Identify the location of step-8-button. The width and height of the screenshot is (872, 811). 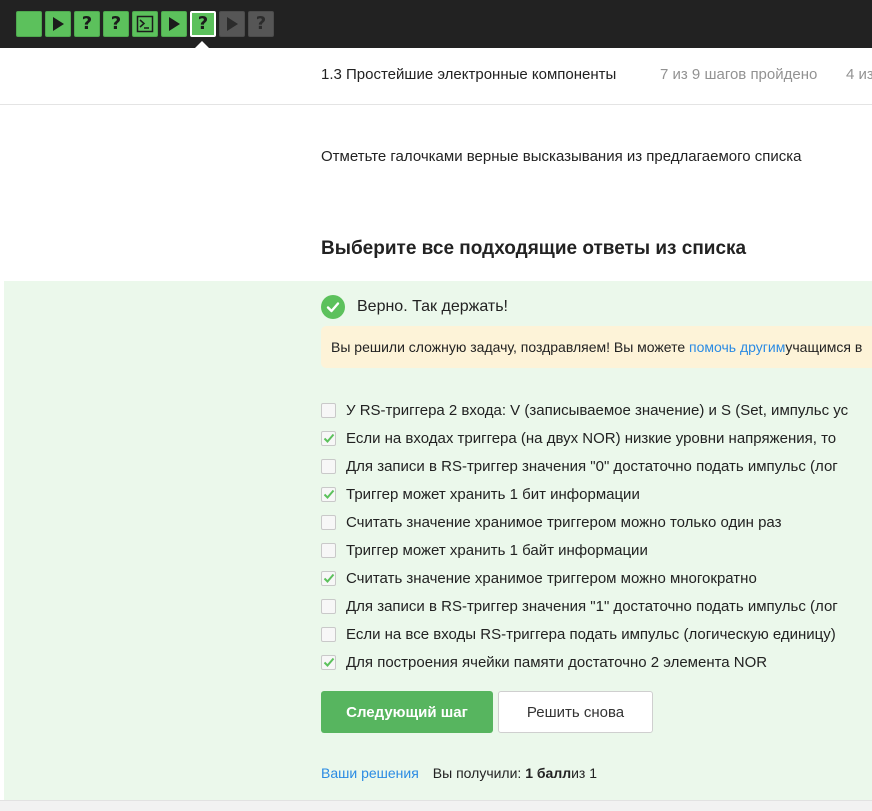
(232, 24).